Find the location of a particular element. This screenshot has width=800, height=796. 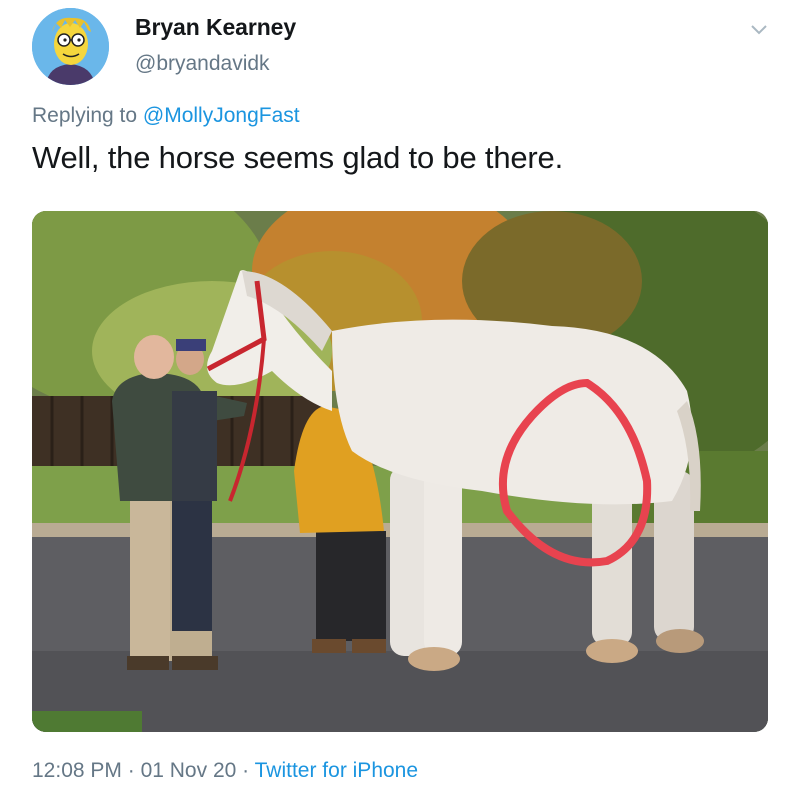

author-display-name: Bryan Kearney is located at coordinates (215, 27).